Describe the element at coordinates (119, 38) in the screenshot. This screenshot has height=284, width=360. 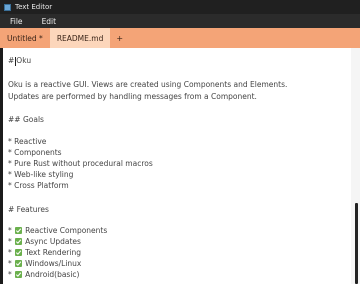
I see `add-tab-button: +` at that location.